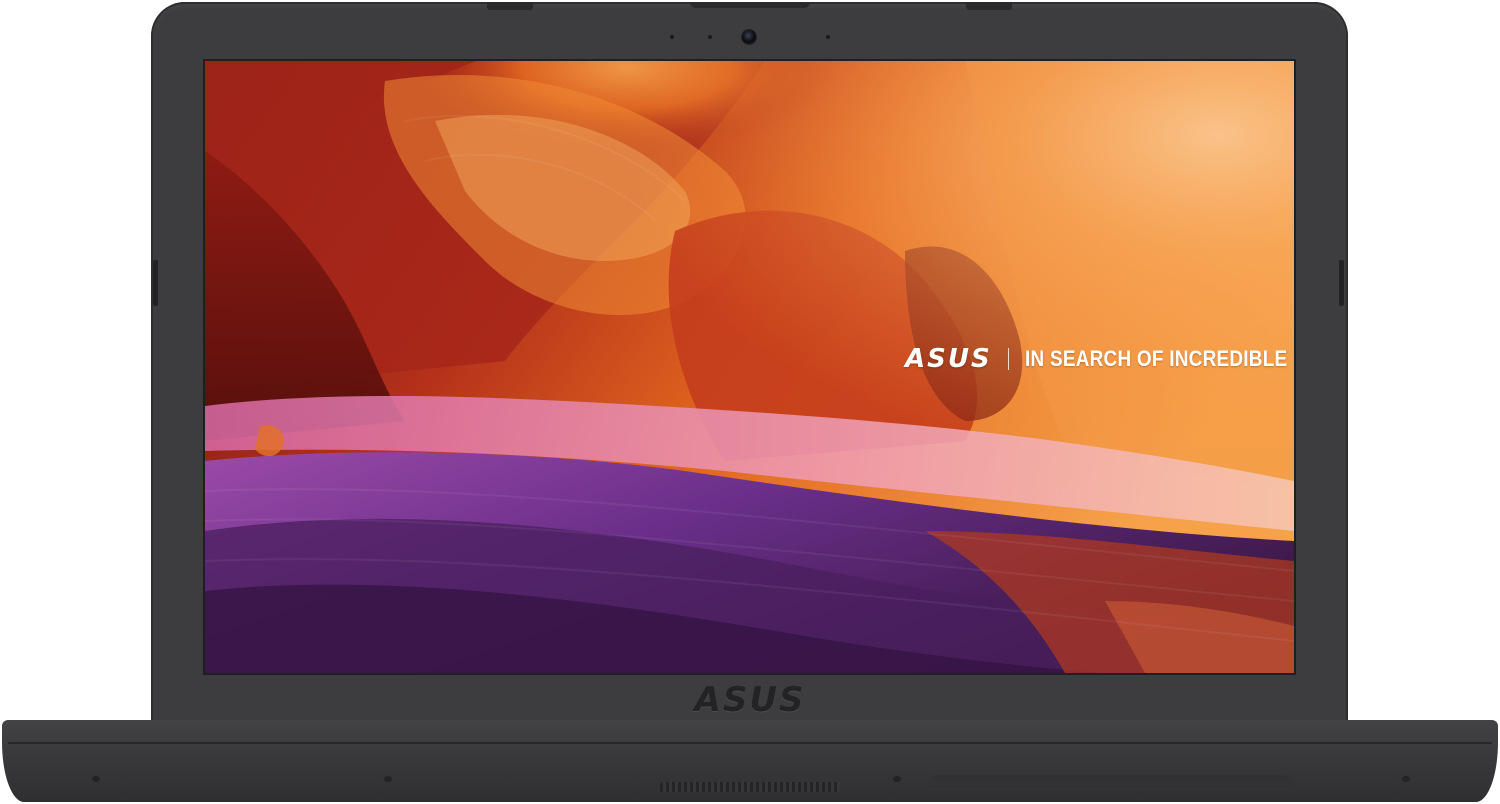 This screenshot has width=1500, height=804. Describe the element at coordinates (672, 37) in the screenshot. I see `mic-dot-left` at that location.